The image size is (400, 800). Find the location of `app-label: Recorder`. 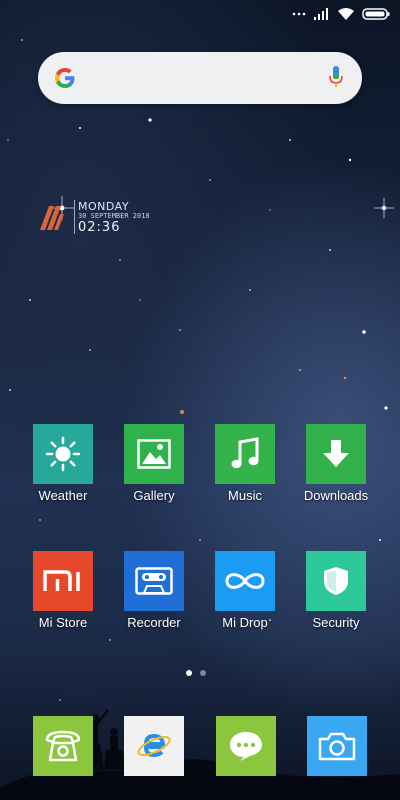

app-label: Recorder is located at coordinates (154, 622).